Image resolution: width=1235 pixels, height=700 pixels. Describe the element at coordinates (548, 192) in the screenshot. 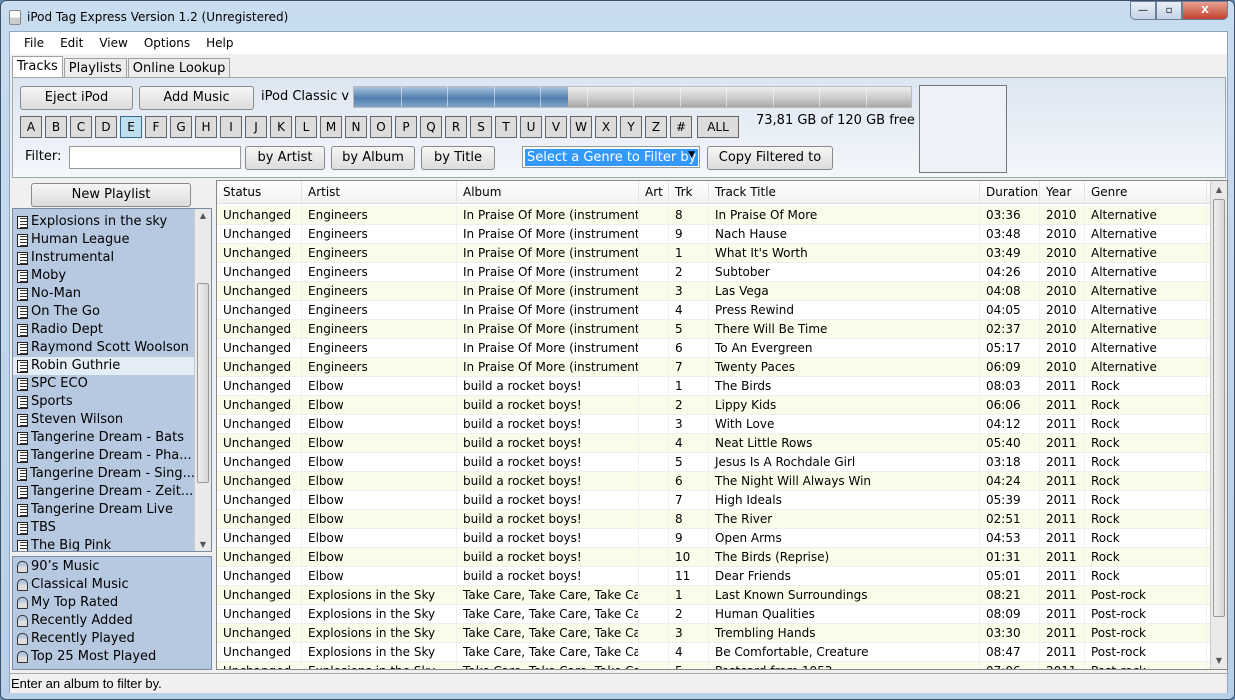

I see `column-header-album: Album` at that location.